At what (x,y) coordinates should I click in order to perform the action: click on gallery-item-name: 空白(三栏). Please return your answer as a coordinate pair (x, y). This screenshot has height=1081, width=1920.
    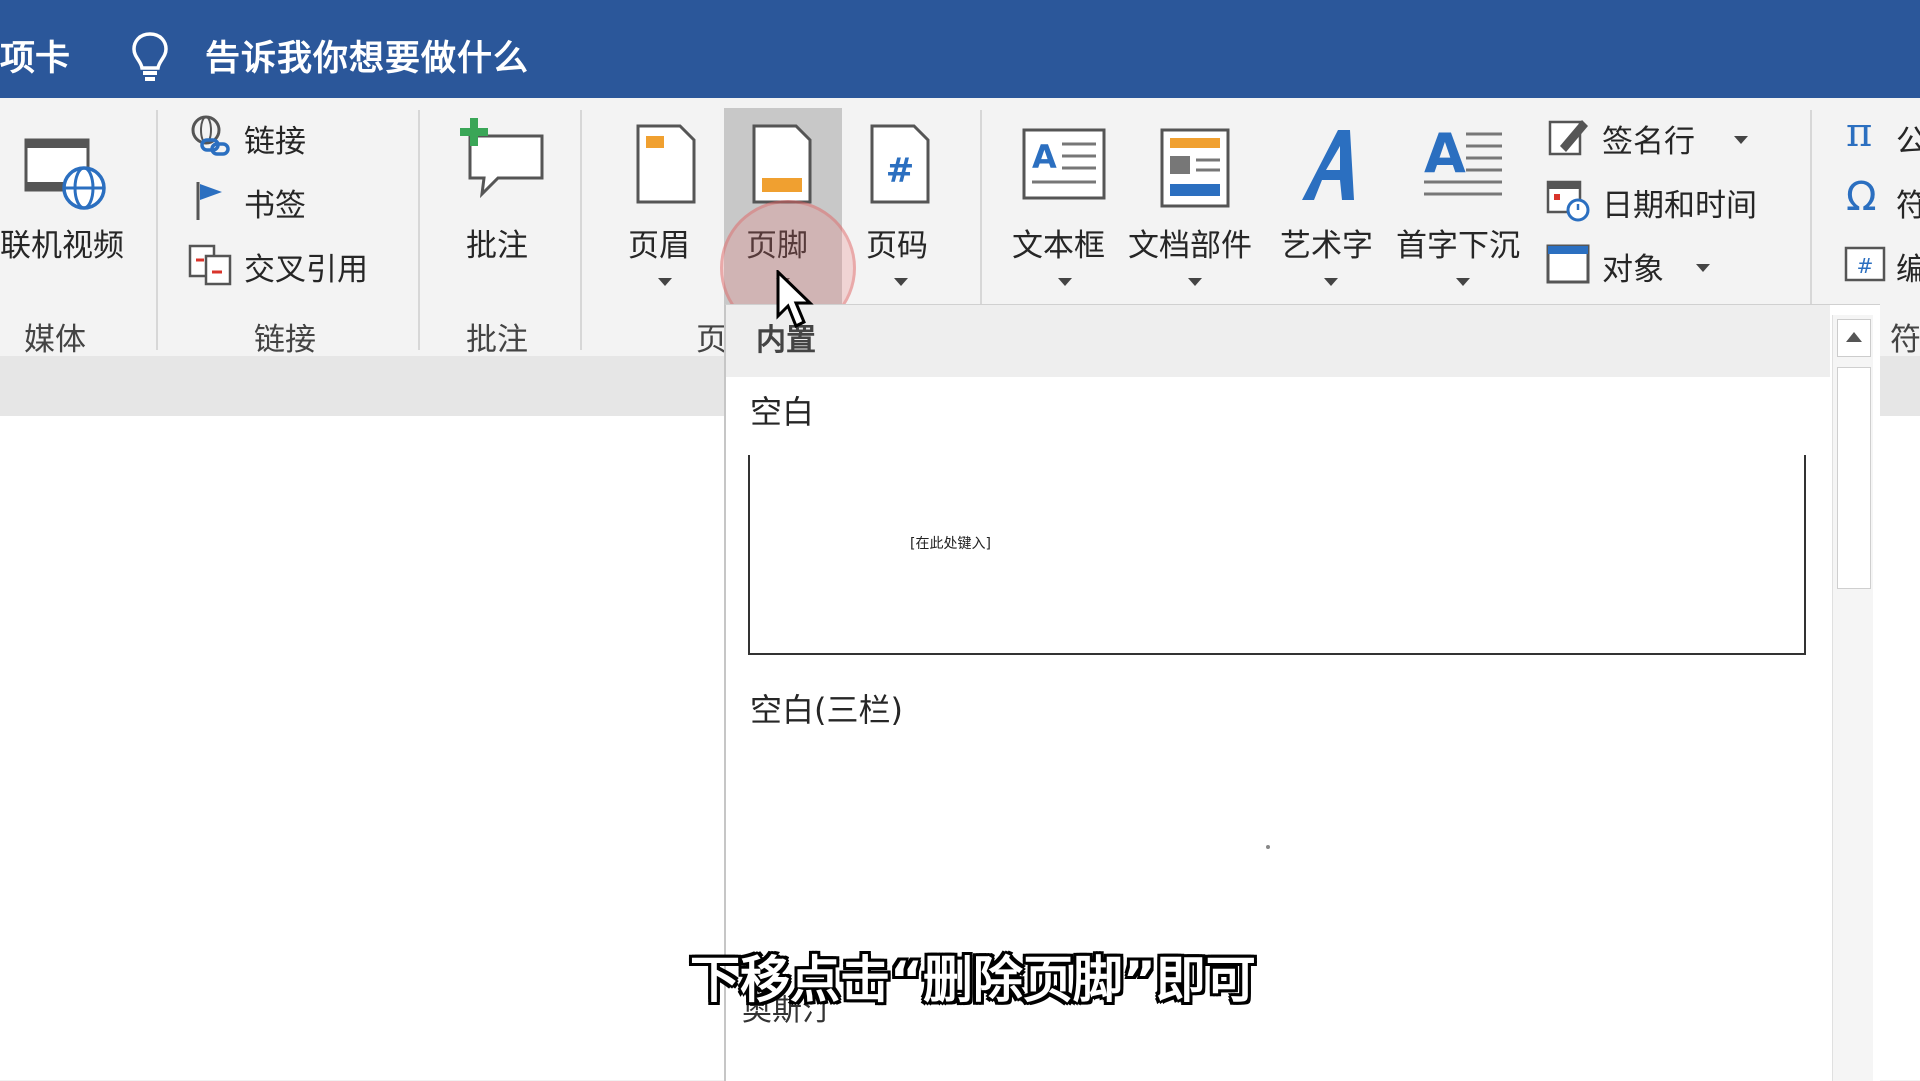
    Looking at the image, I should click on (826, 710).